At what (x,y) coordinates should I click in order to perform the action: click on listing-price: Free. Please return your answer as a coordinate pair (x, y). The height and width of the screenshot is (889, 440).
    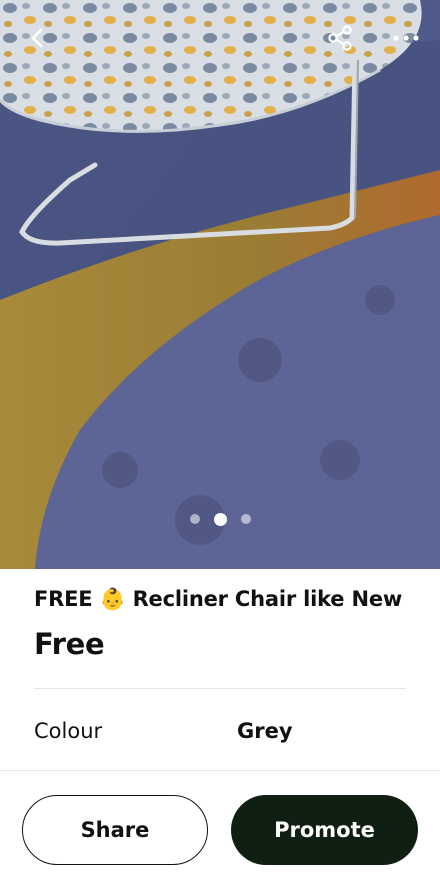
    Looking at the image, I should click on (69, 644).